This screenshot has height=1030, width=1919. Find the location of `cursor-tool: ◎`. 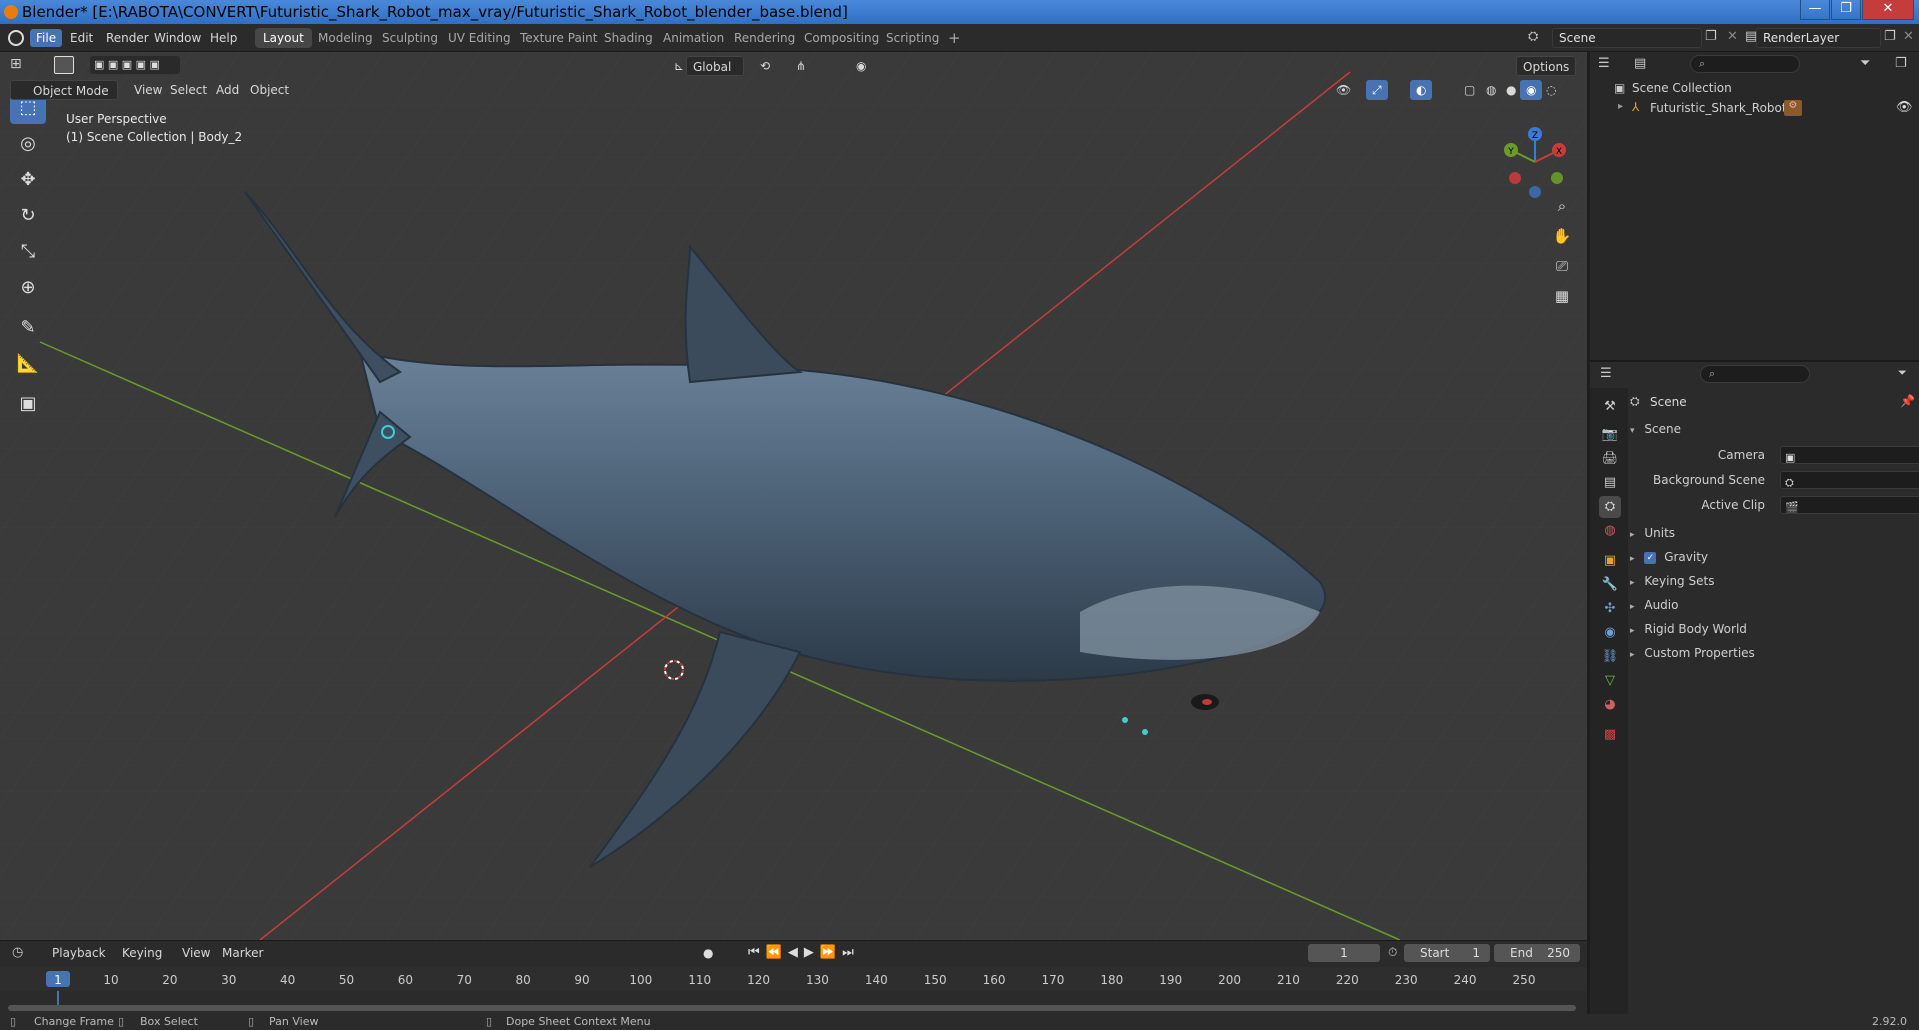

cursor-tool: ◎ is located at coordinates (28, 144).